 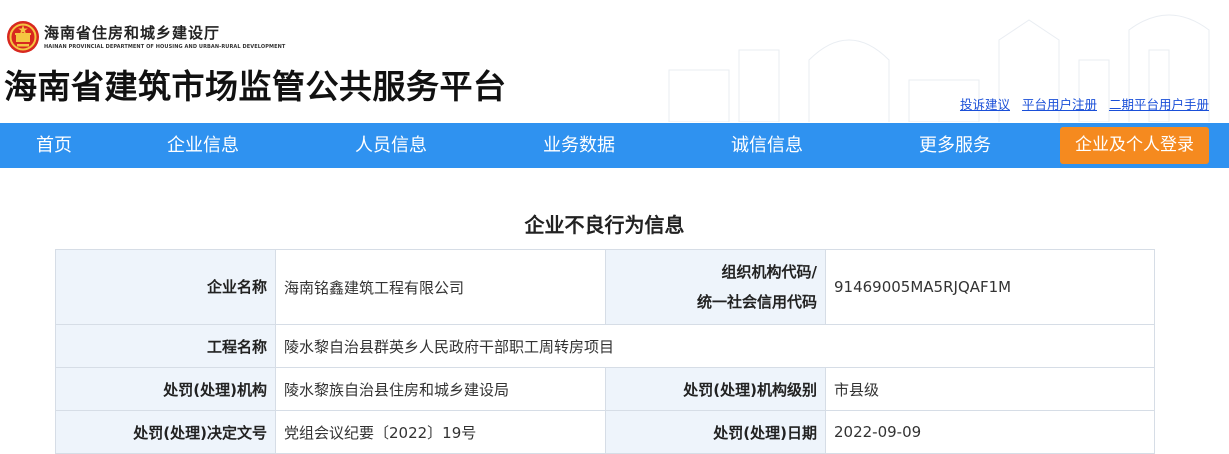 I want to click on org-code-label-line2: 统一社会信用代码, so click(x=756, y=302).